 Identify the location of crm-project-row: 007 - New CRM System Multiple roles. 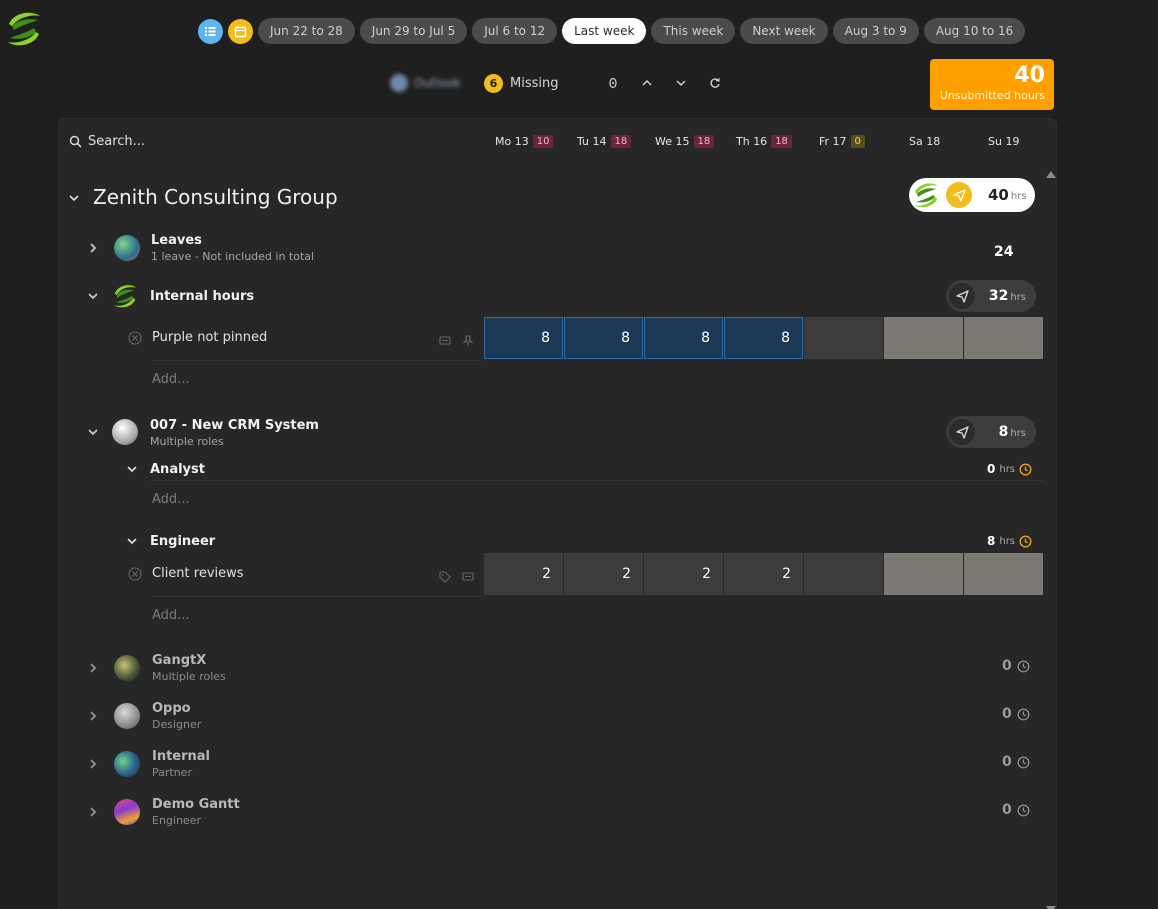
(234, 433).